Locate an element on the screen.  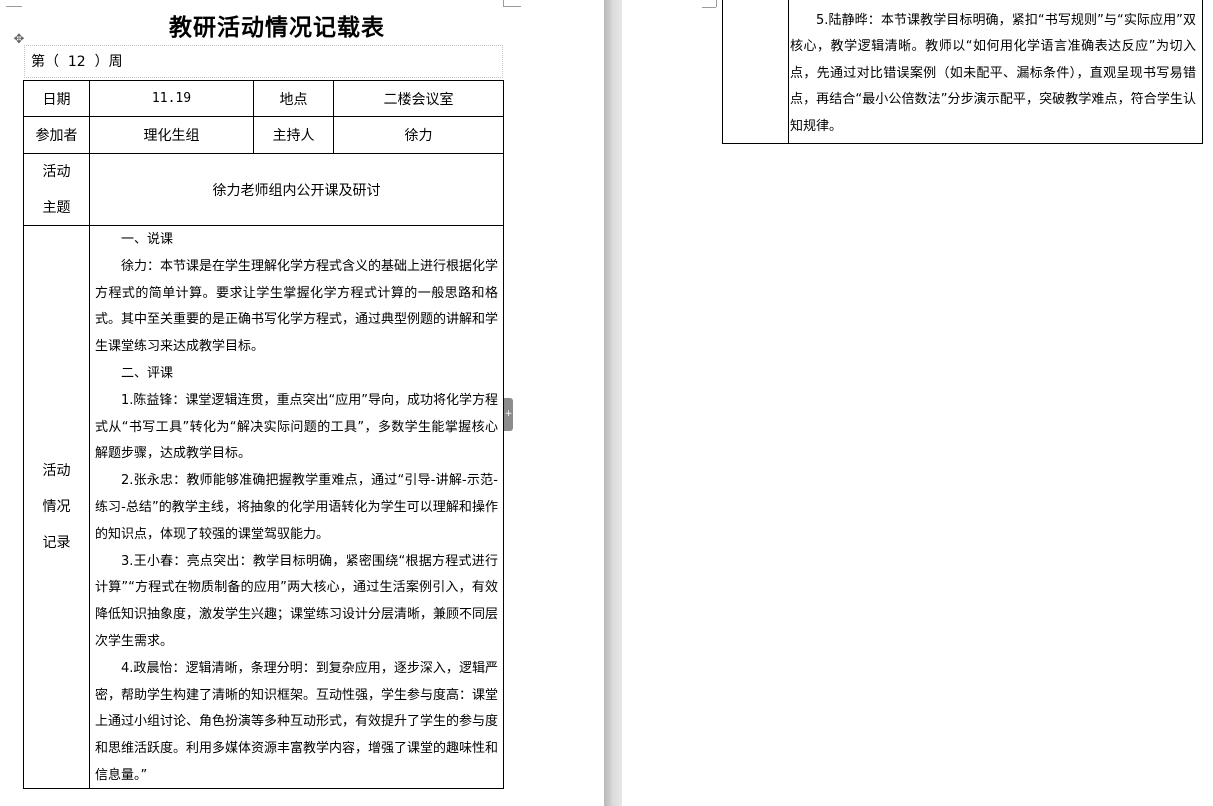
theme-label-line: 主题 is located at coordinates (56, 207).